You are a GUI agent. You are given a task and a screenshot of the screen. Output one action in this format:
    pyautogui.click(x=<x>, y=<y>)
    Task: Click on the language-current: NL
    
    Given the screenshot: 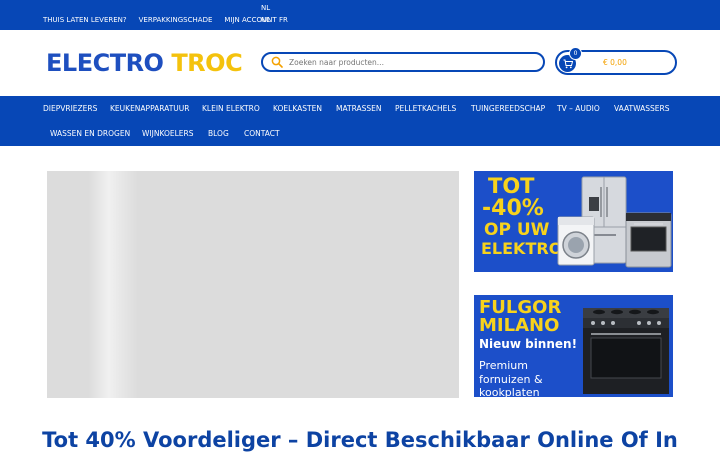 What is the action you would take?
    pyautogui.click(x=265, y=8)
    